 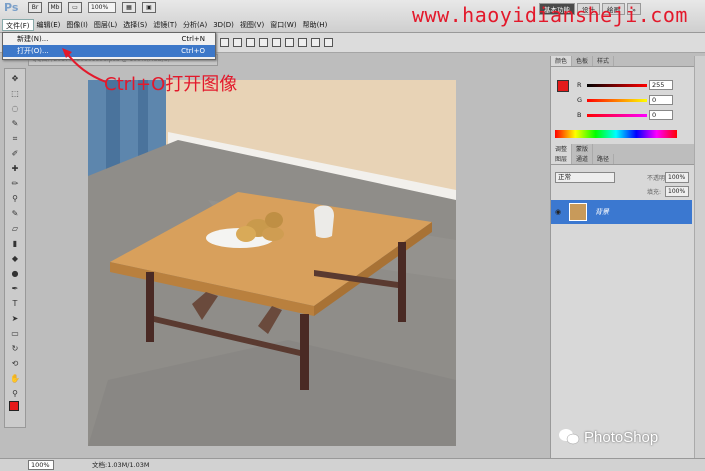 I want to click on tab-swatches: 色板, so click(x=583, y=61).